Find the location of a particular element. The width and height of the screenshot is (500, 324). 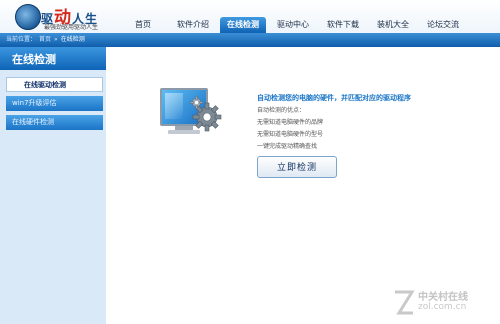

watermark-url: zol.com.cn is located at coordinates (442, 307).